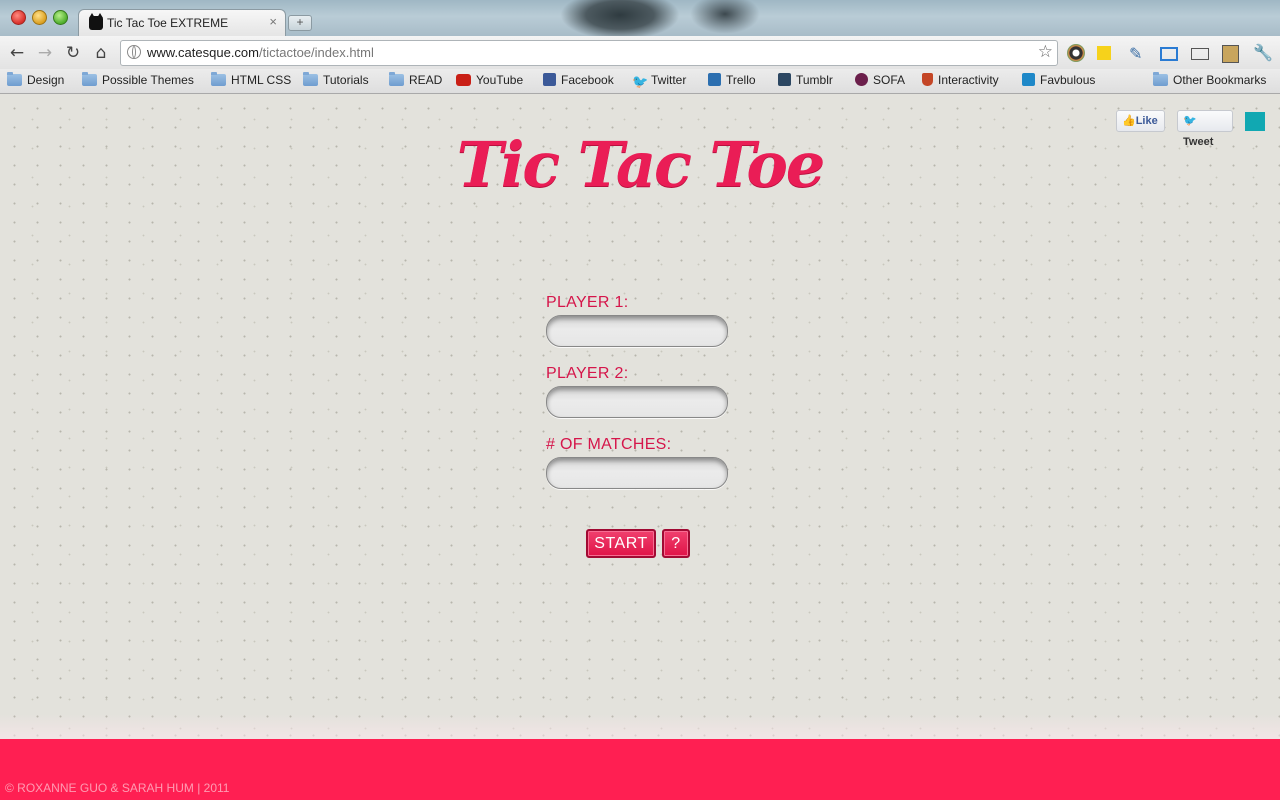 This screenshot has width=1280, height=800. Describe the element at coordinates (589, 53) in the screenshot. I see `address-bar: www.catesque.com/tictactoe/index.html ☆` at that location.